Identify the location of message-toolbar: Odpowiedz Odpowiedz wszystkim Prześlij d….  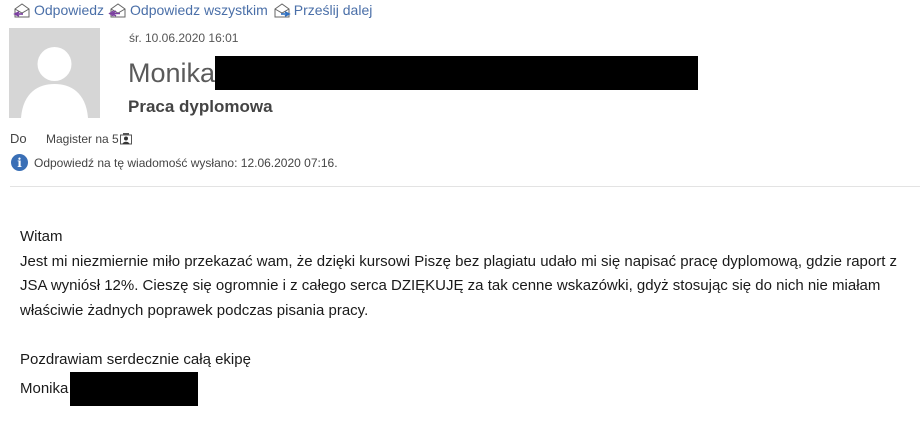
(194, 10).